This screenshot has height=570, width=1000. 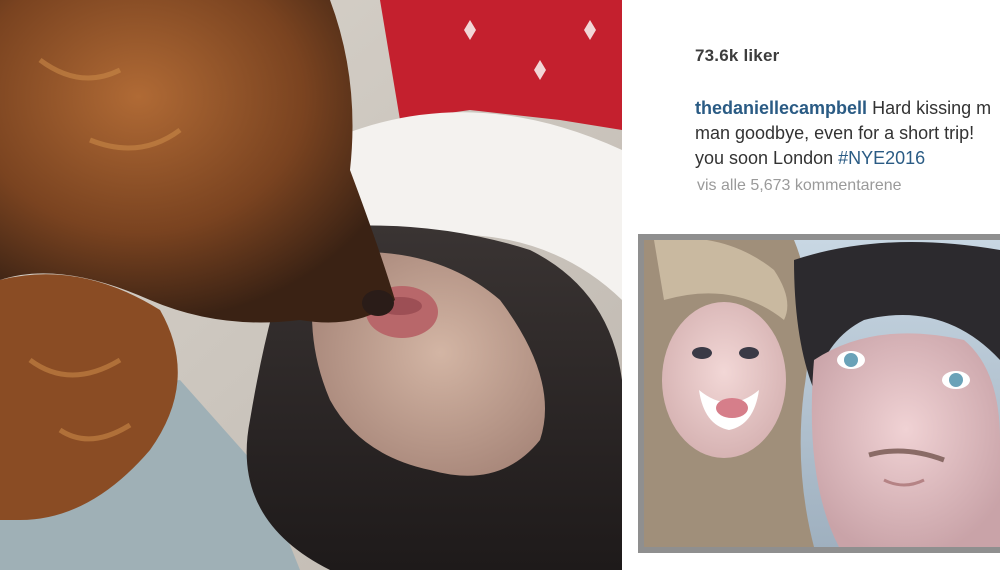 What do you see at coordinates (929, 108) in the screenshot?
I see `caption-text-1: Hard kissing m` at bounding box center [929, 108].